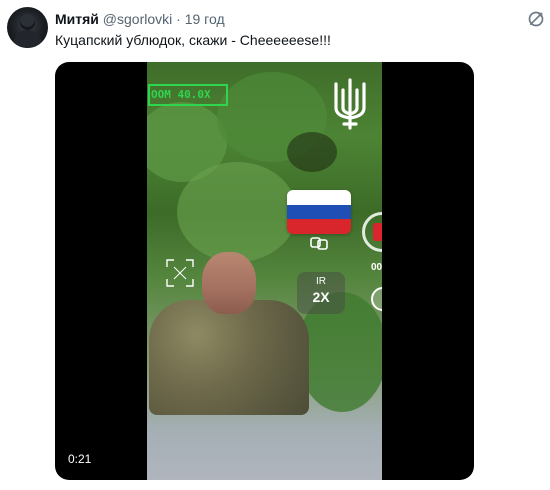  What do you see at coordinates (372, 232) in the screenshot?
I see `record-button-icon` at bounding box center [372, 232].